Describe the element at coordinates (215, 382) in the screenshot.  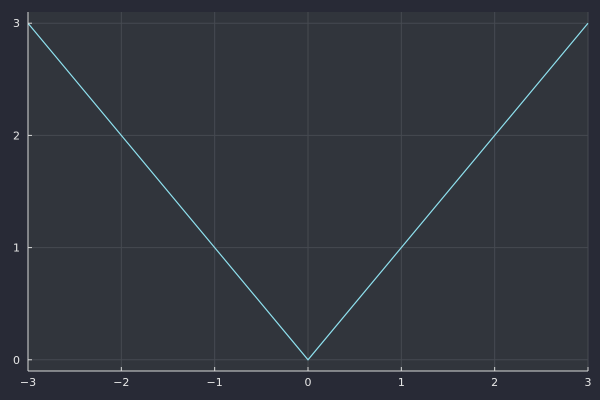
I see `x-tick-label: −1` at that location.